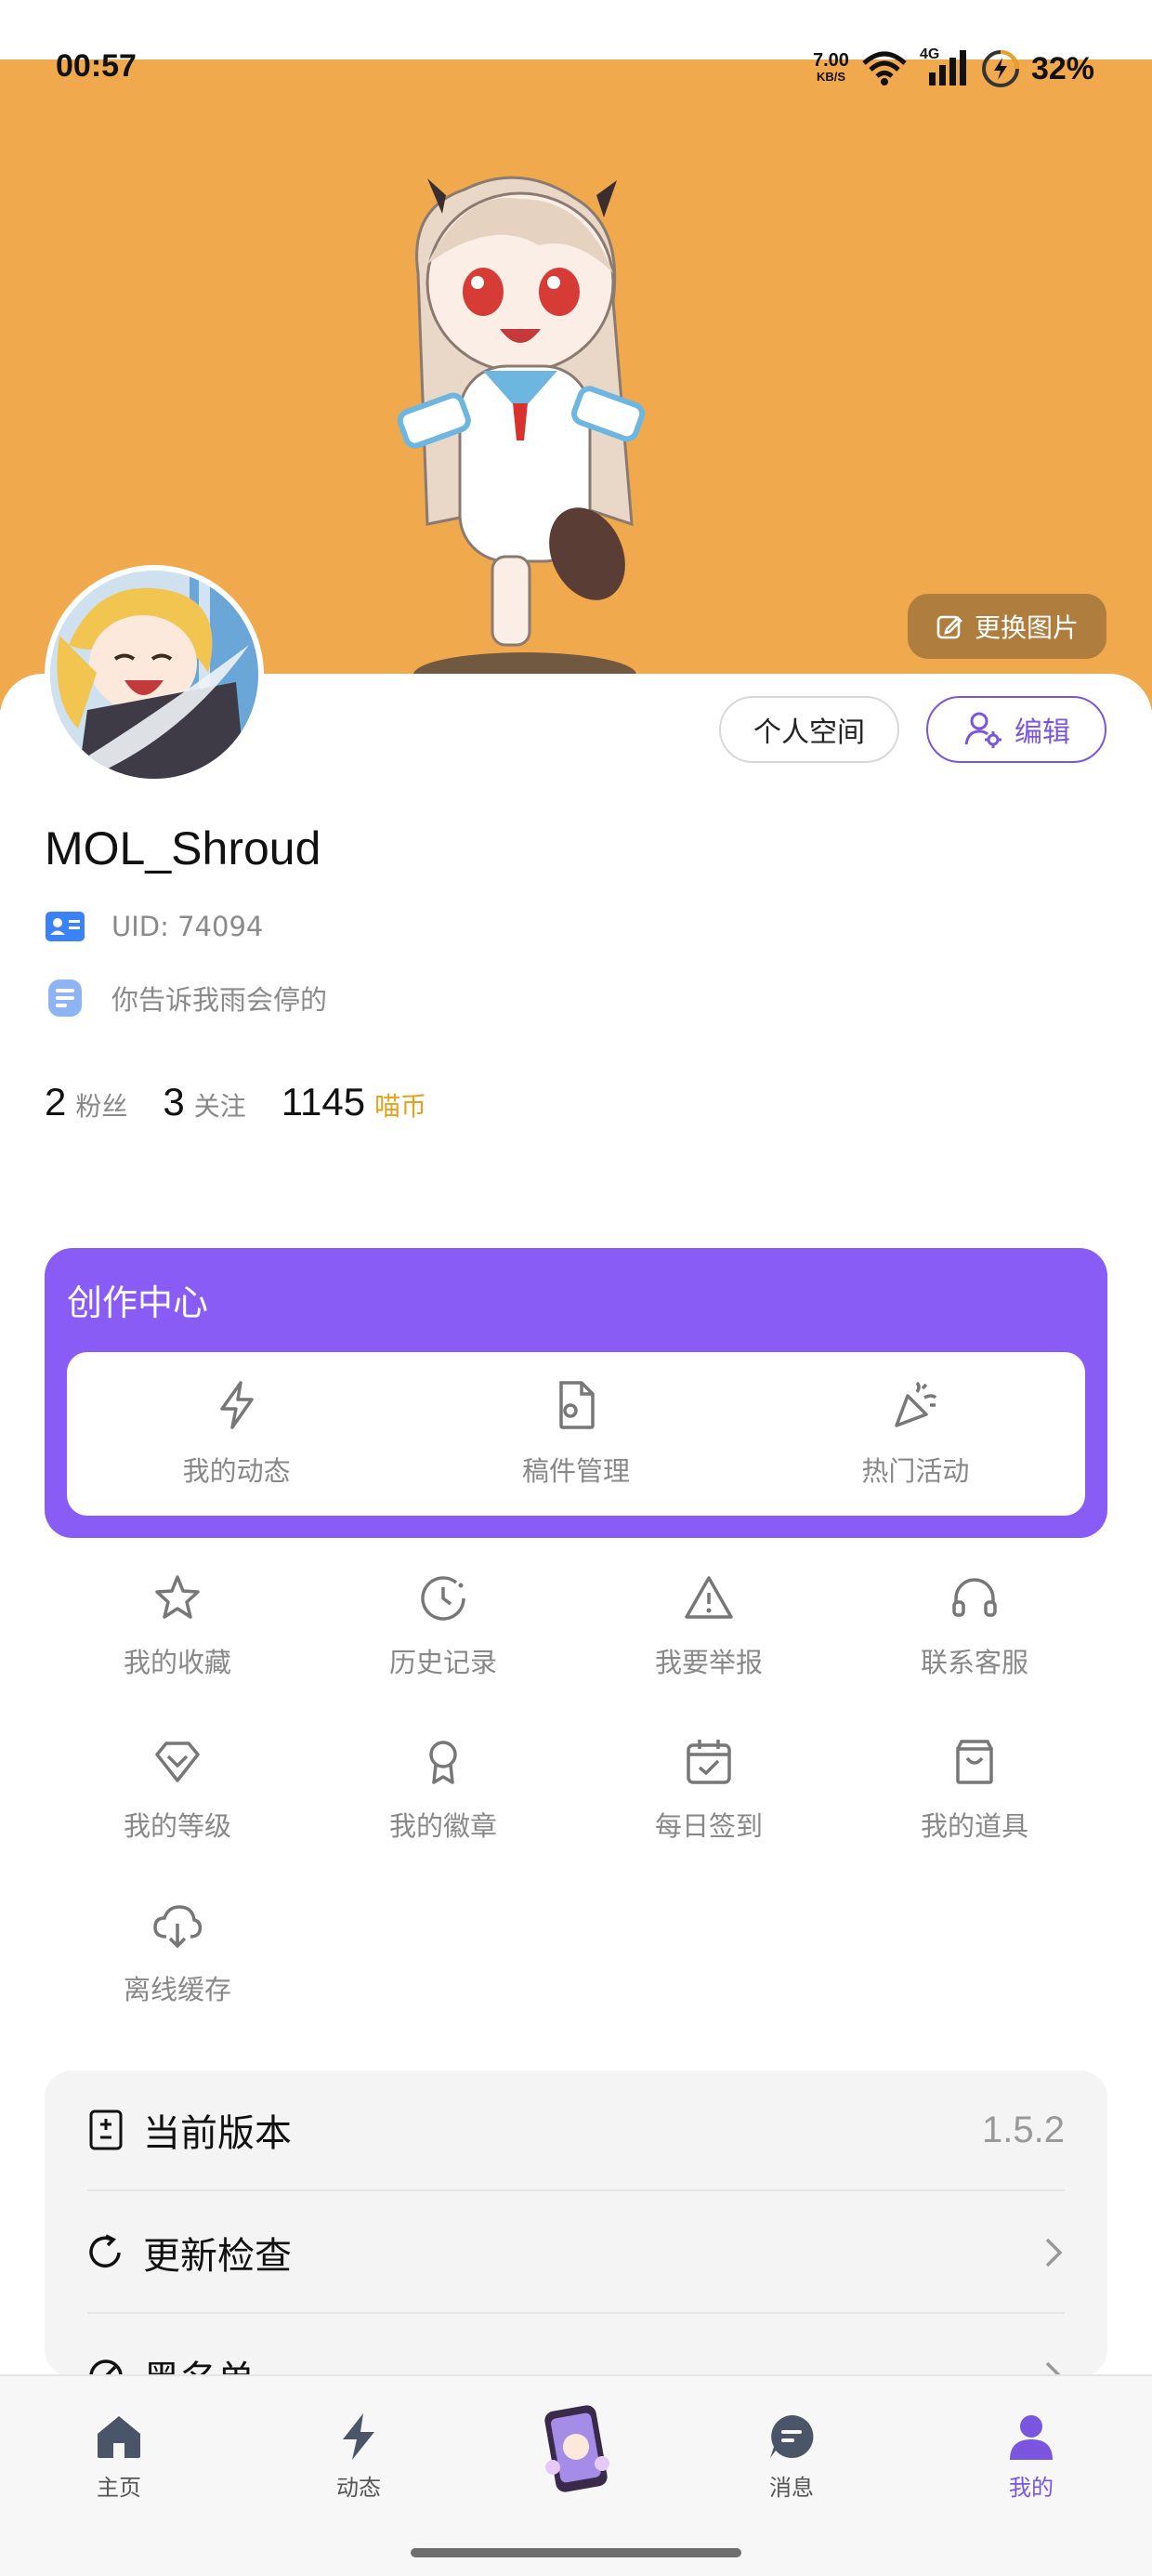 The height and width of the screenshot is (2576, 1152). I want to click on followers-label: 粉丝, so click(101, 1105).